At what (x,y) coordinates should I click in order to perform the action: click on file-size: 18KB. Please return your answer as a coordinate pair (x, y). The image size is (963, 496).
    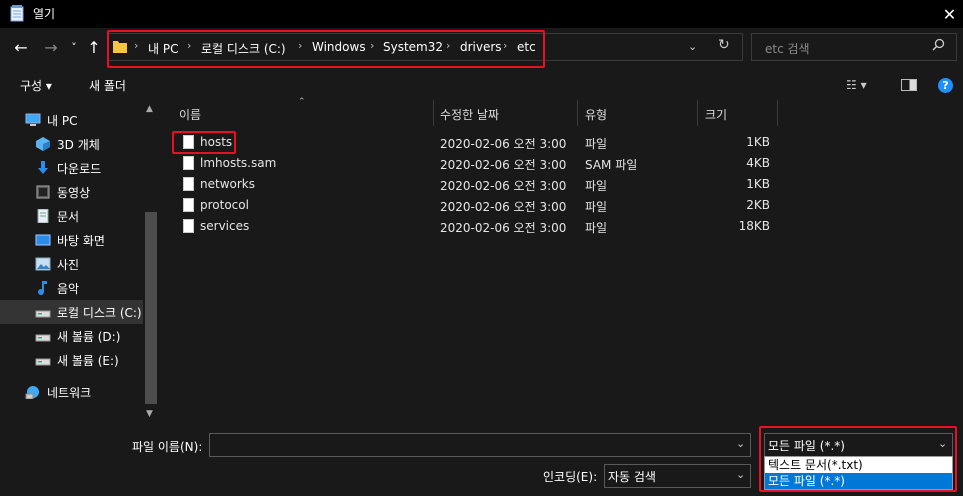
    Looking at the image, I should click on (754, 226).